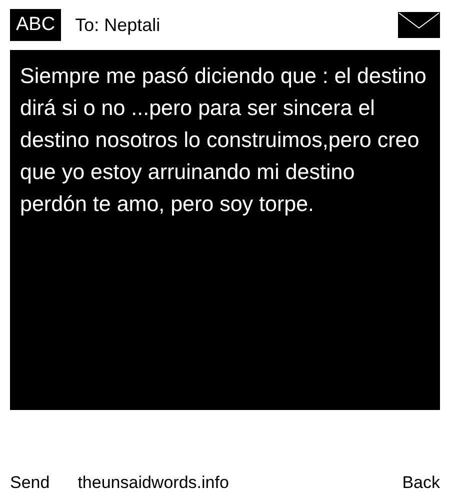 Image resolution: width=450 pixels, height=500 pixels. Describe the element at coordinates (419, 25) in the screenshot. I see `envelope-icon` at that location.